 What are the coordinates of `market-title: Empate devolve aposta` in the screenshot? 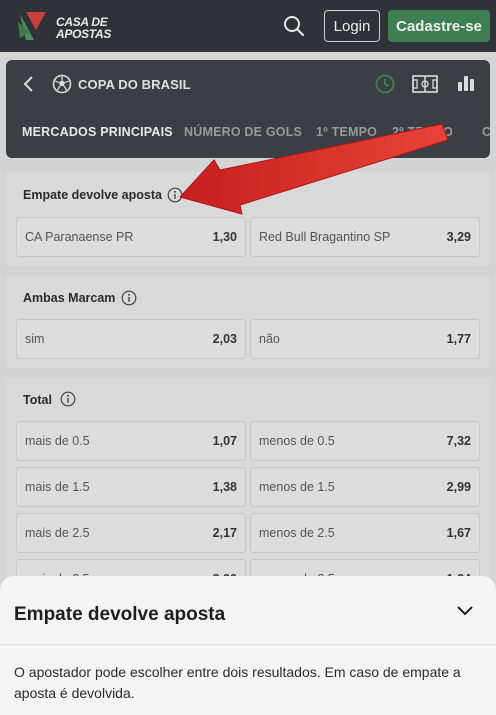 It's located at (92, 195).